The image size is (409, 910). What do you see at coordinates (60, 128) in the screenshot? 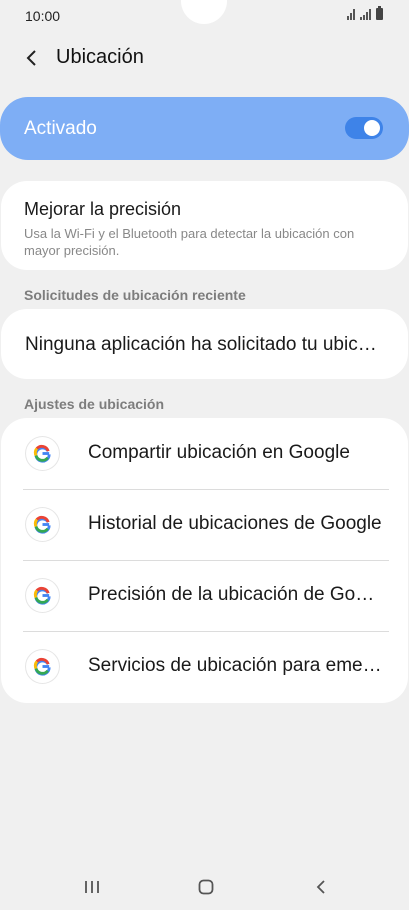
I see `master-switch-label: Activado` at bounding box center [60, 128].